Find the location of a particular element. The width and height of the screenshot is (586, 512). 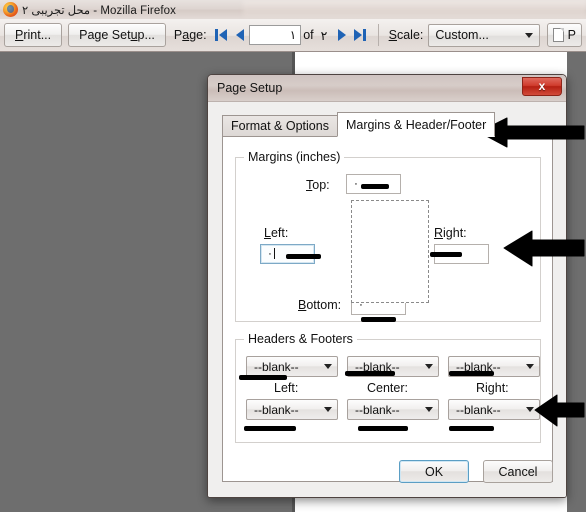

titlebar-blurred-region is located at coordinates (414, 9).